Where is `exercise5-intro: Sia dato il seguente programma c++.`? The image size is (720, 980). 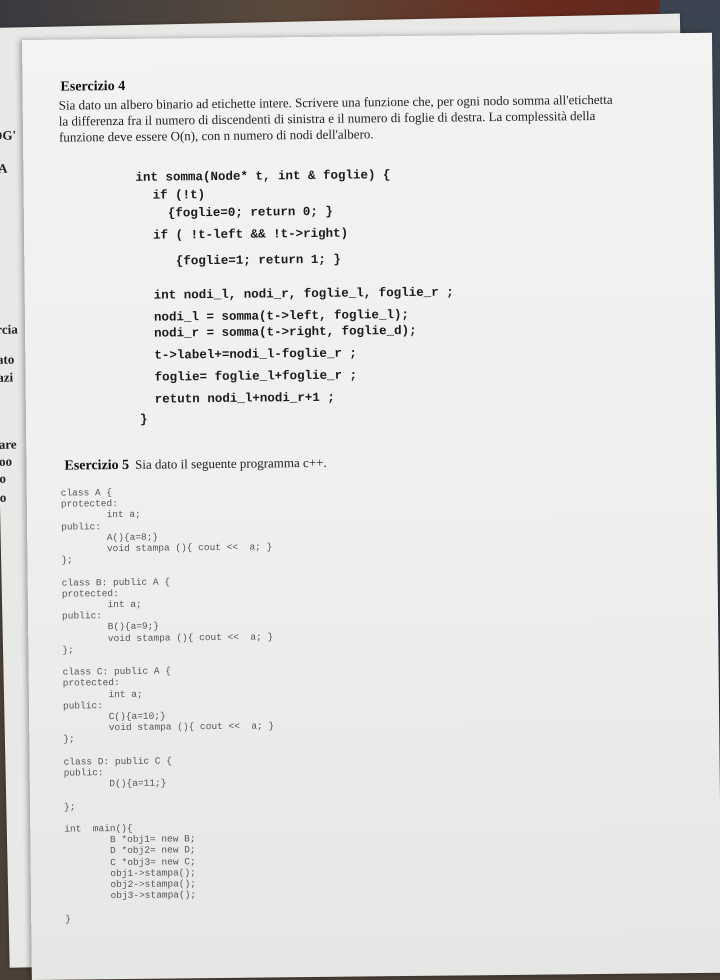 exercise5-intro: Sia dato il seguente programma c++. is located at coordinates (231, 463).